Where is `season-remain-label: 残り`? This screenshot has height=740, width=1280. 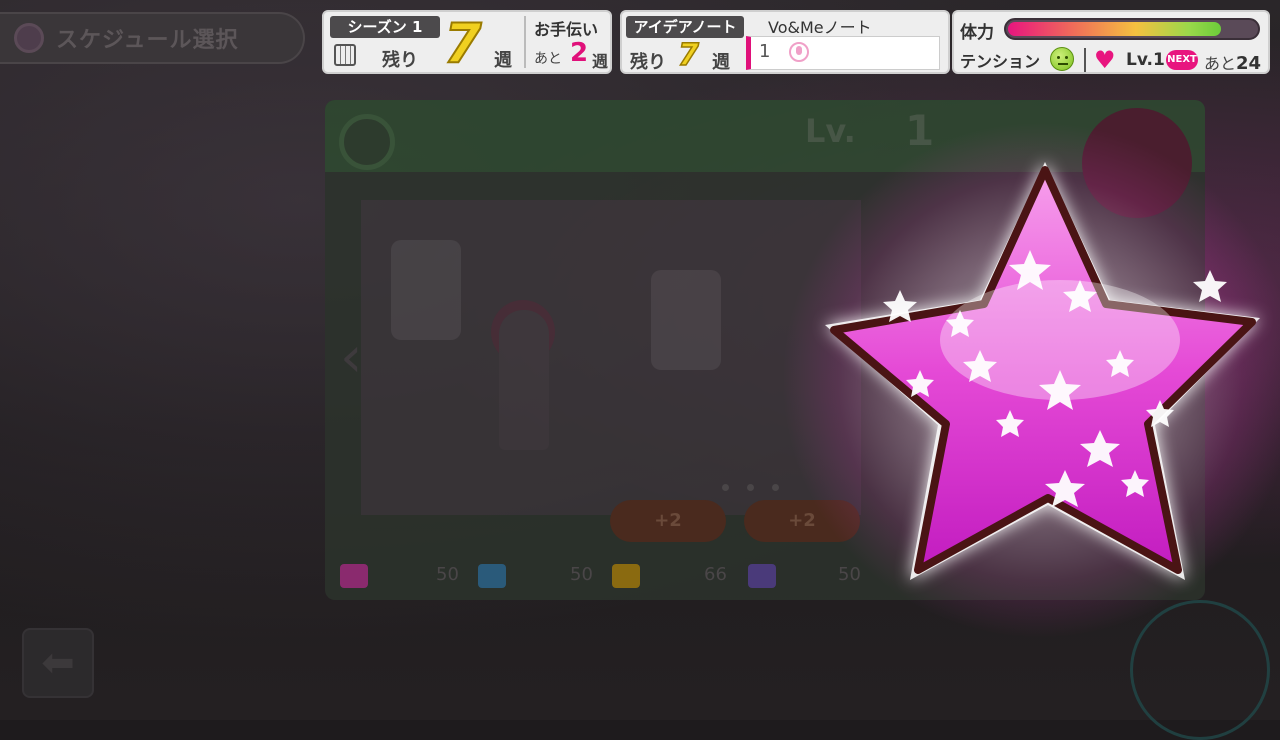
season-remain-label: 残り is located at coordinates (400, 60).